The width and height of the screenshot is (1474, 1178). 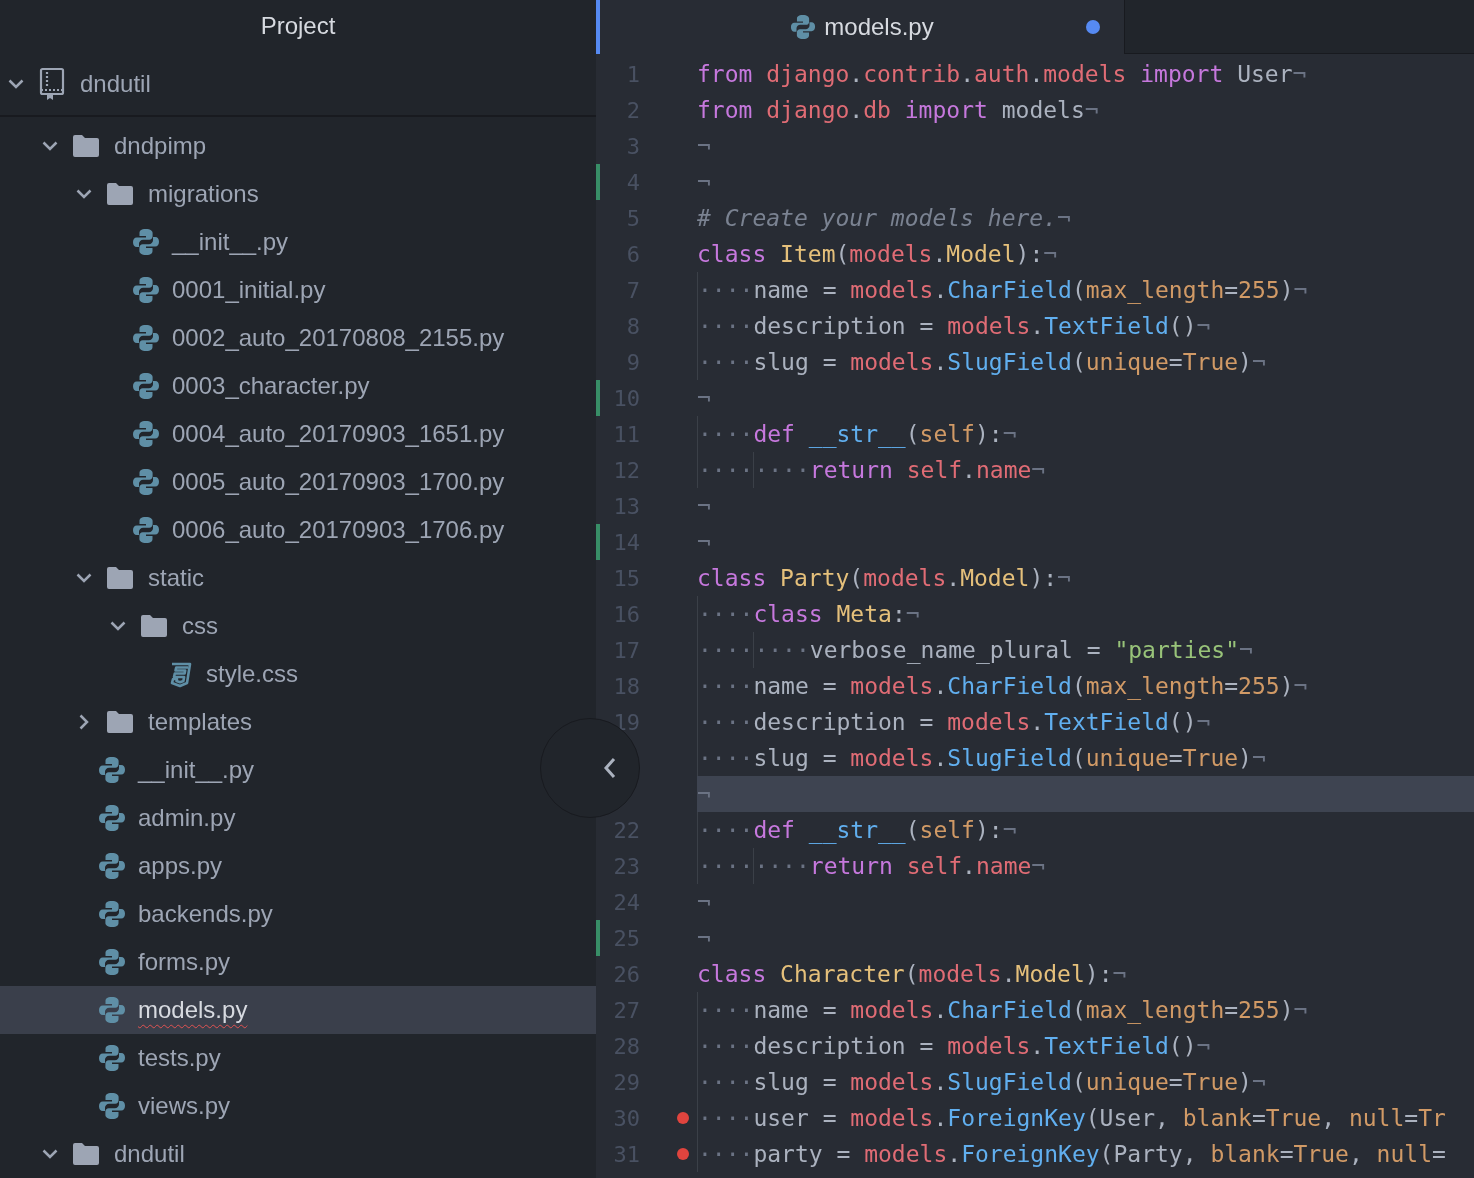 I want to click on tree-item: 0006_auto_20170903_1706.py, so click(x=268, y=530).